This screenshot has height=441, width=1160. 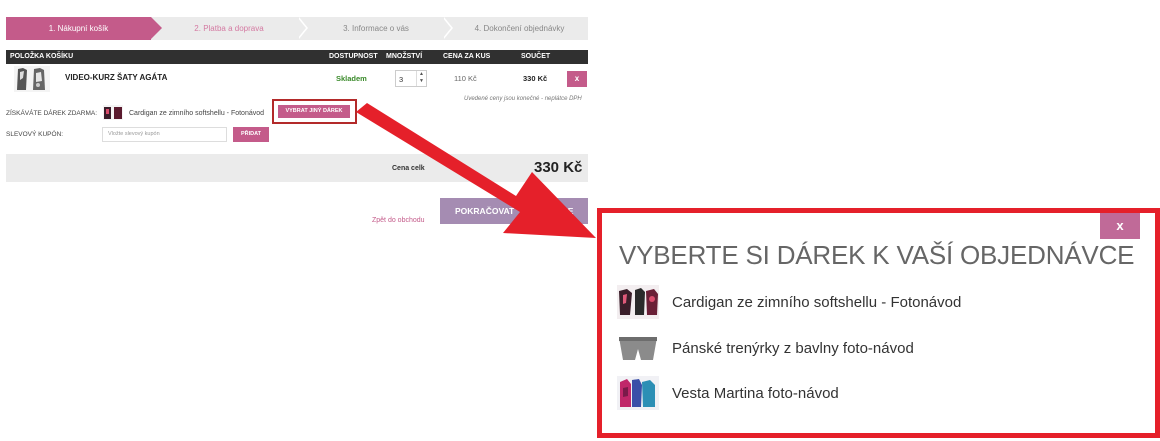 I want to click on choose-other-gift-button: VYBRAT JINÝ DÁREK, so click(x=314, y=111).